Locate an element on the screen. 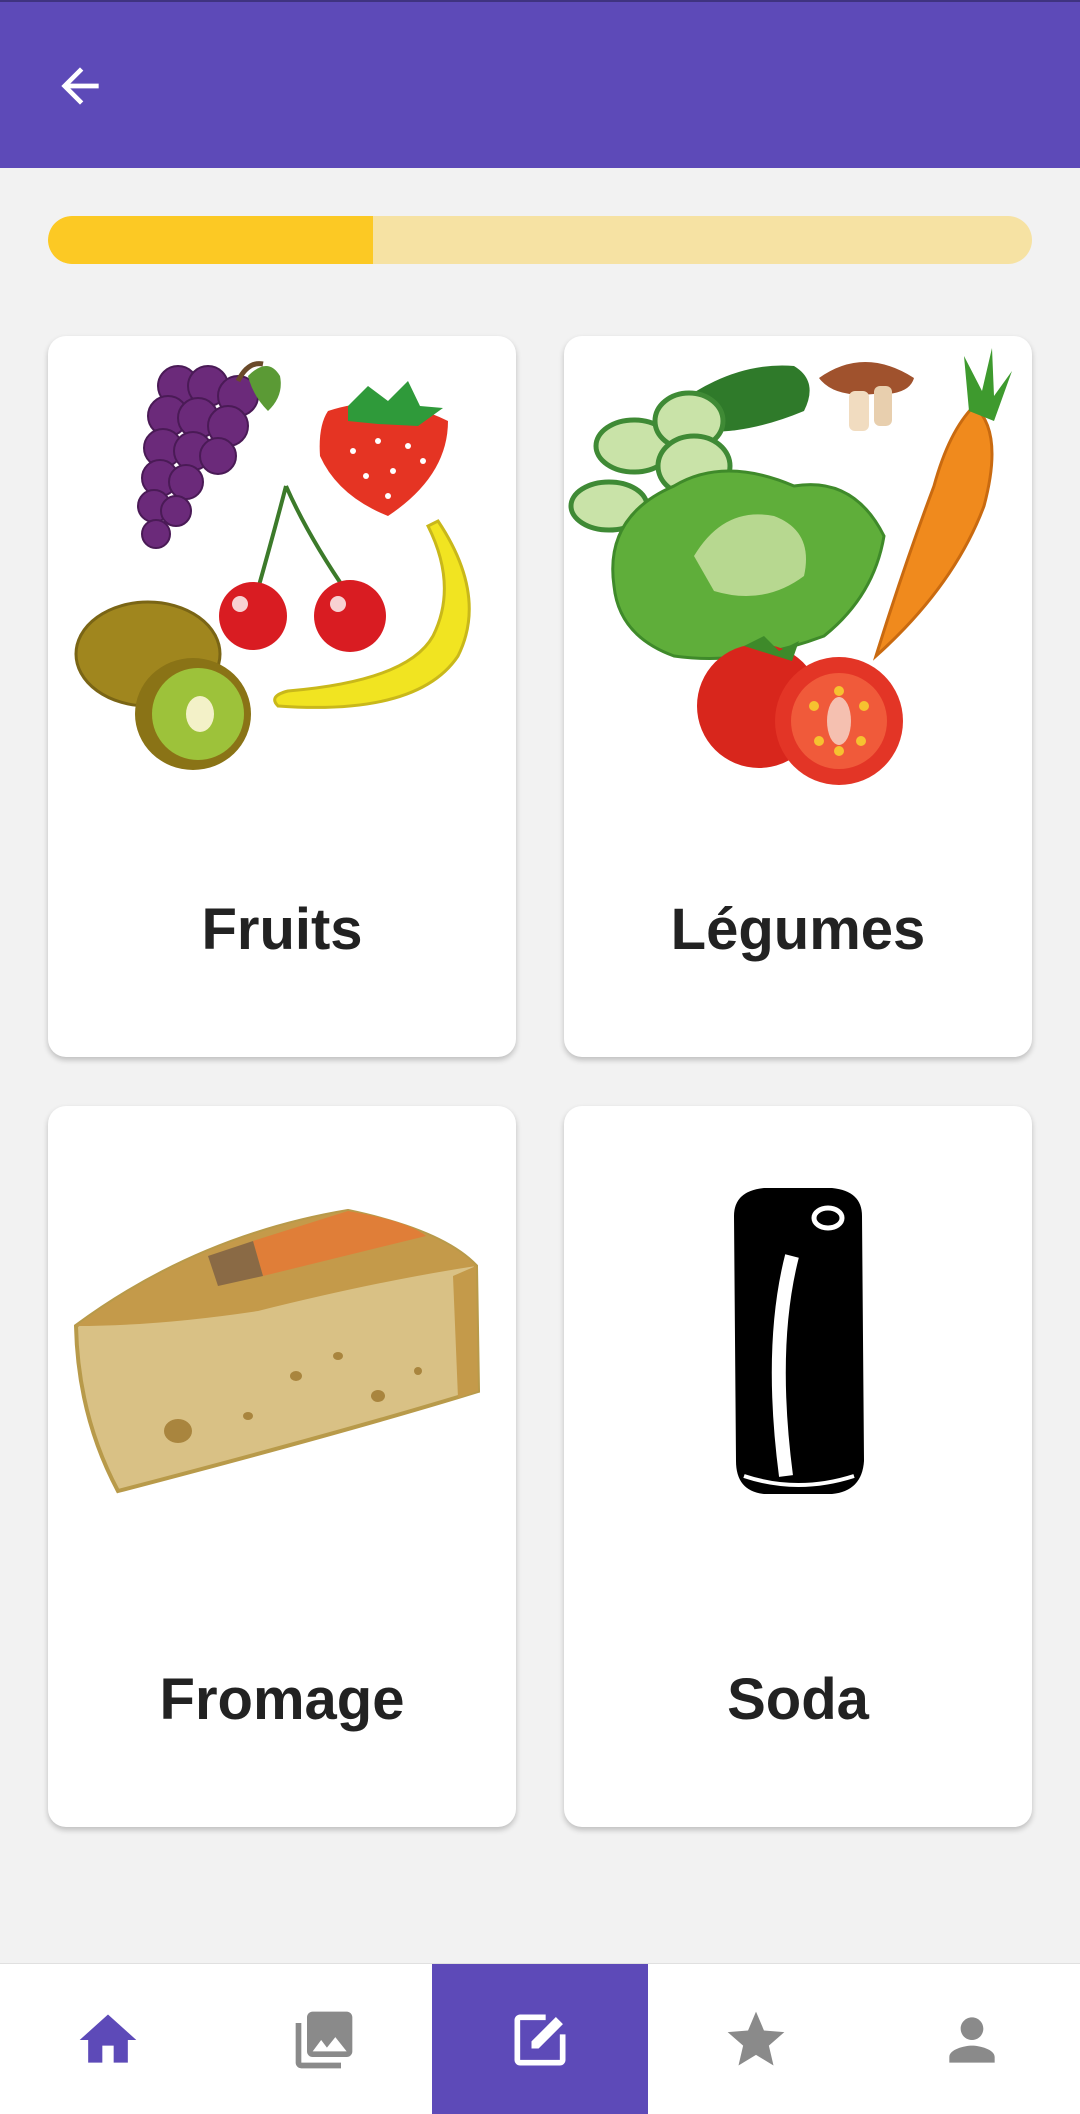 The width and height of the screenshot is (1080, 2114). nav-edit is located at coordinates (540, 2039).